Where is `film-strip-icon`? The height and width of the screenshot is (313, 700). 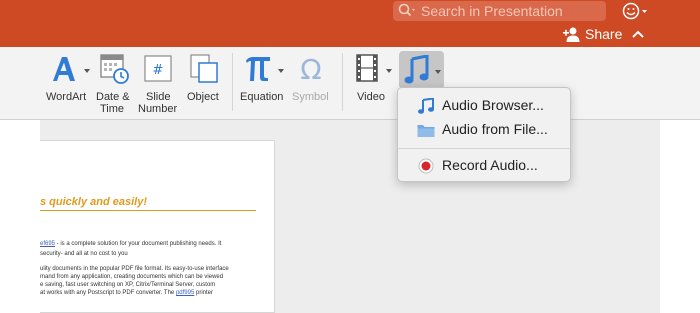 film-strip-icon is located at coordinates (367, 68).